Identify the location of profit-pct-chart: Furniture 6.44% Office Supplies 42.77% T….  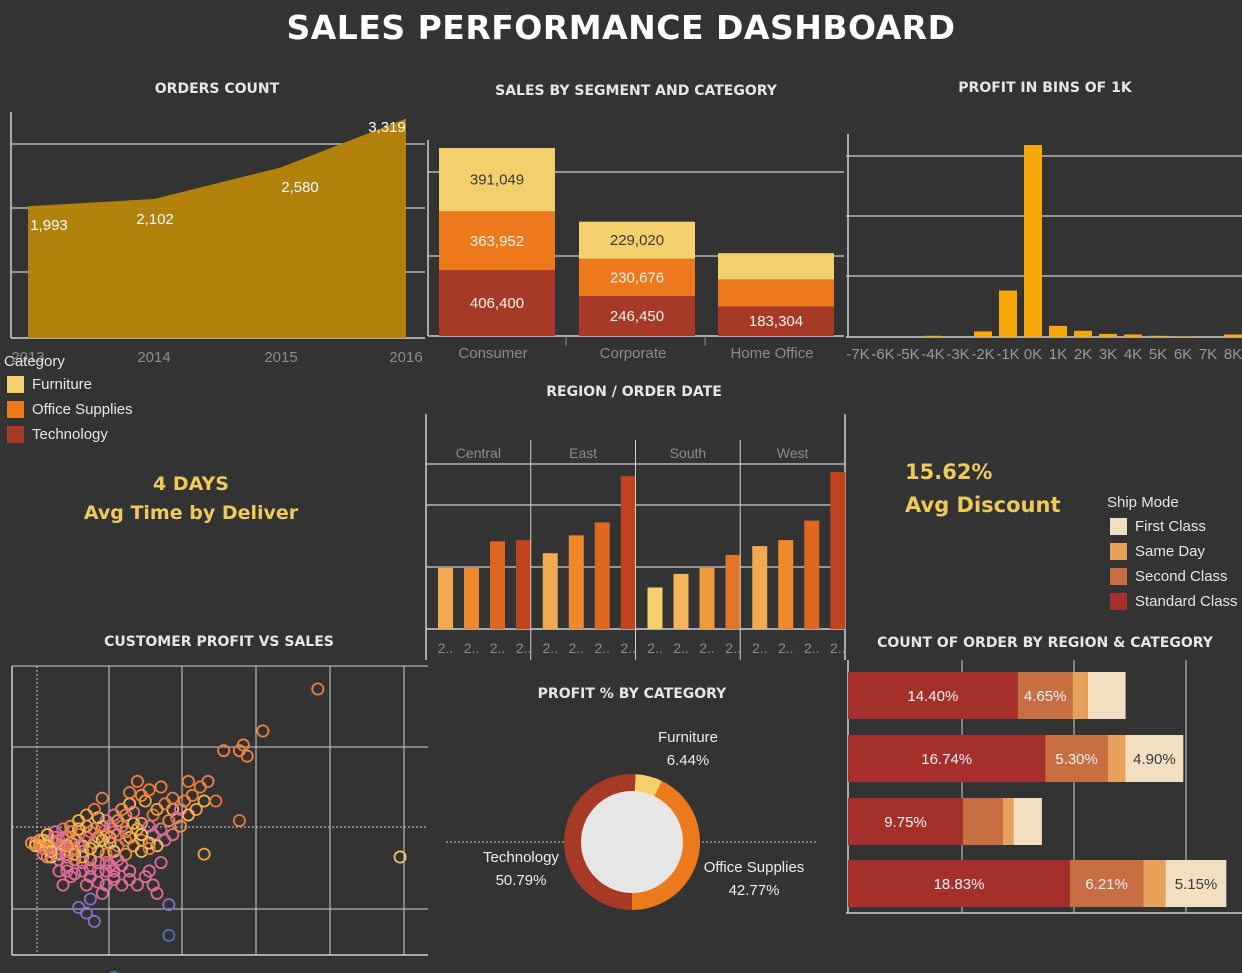
(631, 820).